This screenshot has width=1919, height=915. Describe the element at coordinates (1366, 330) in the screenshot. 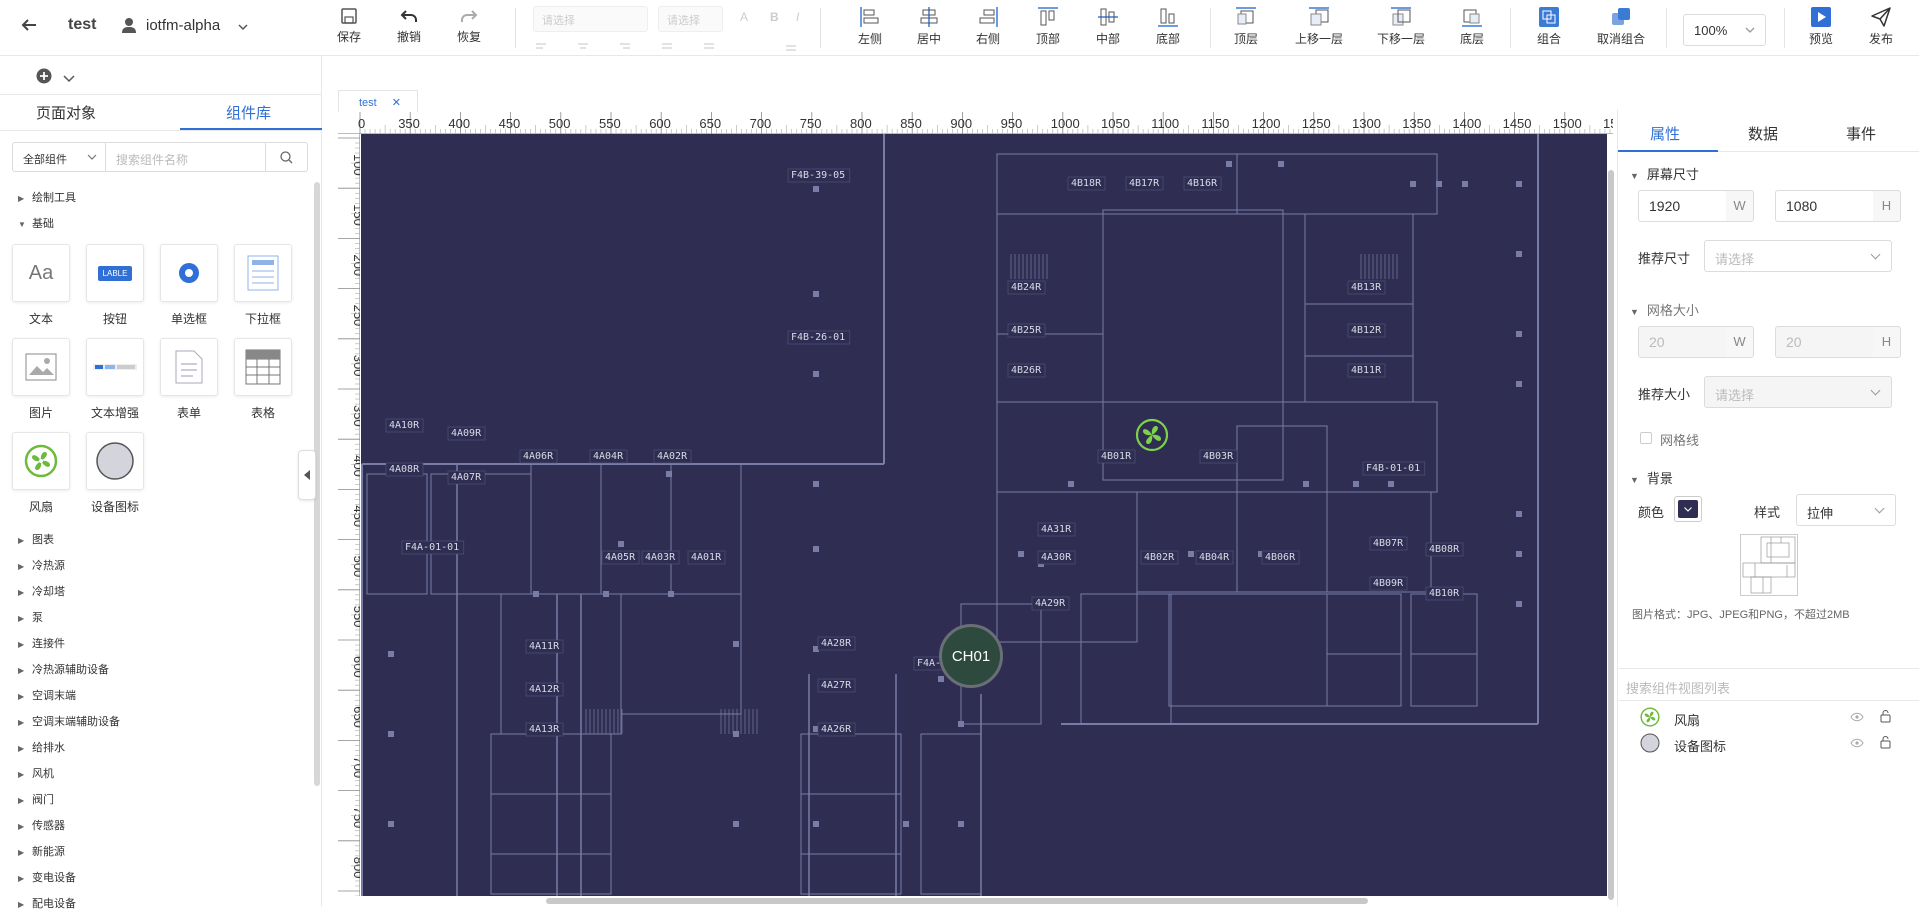

I see `room-label: 4B12R` at that location.